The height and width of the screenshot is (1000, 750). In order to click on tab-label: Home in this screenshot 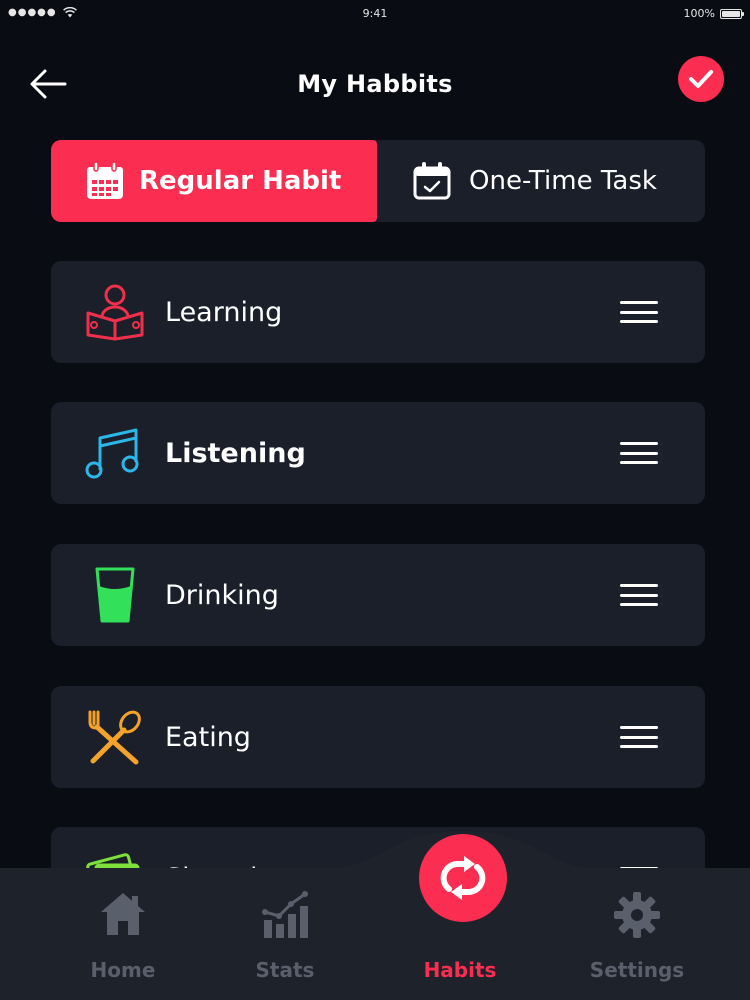, I will do `click(123, 970)`.